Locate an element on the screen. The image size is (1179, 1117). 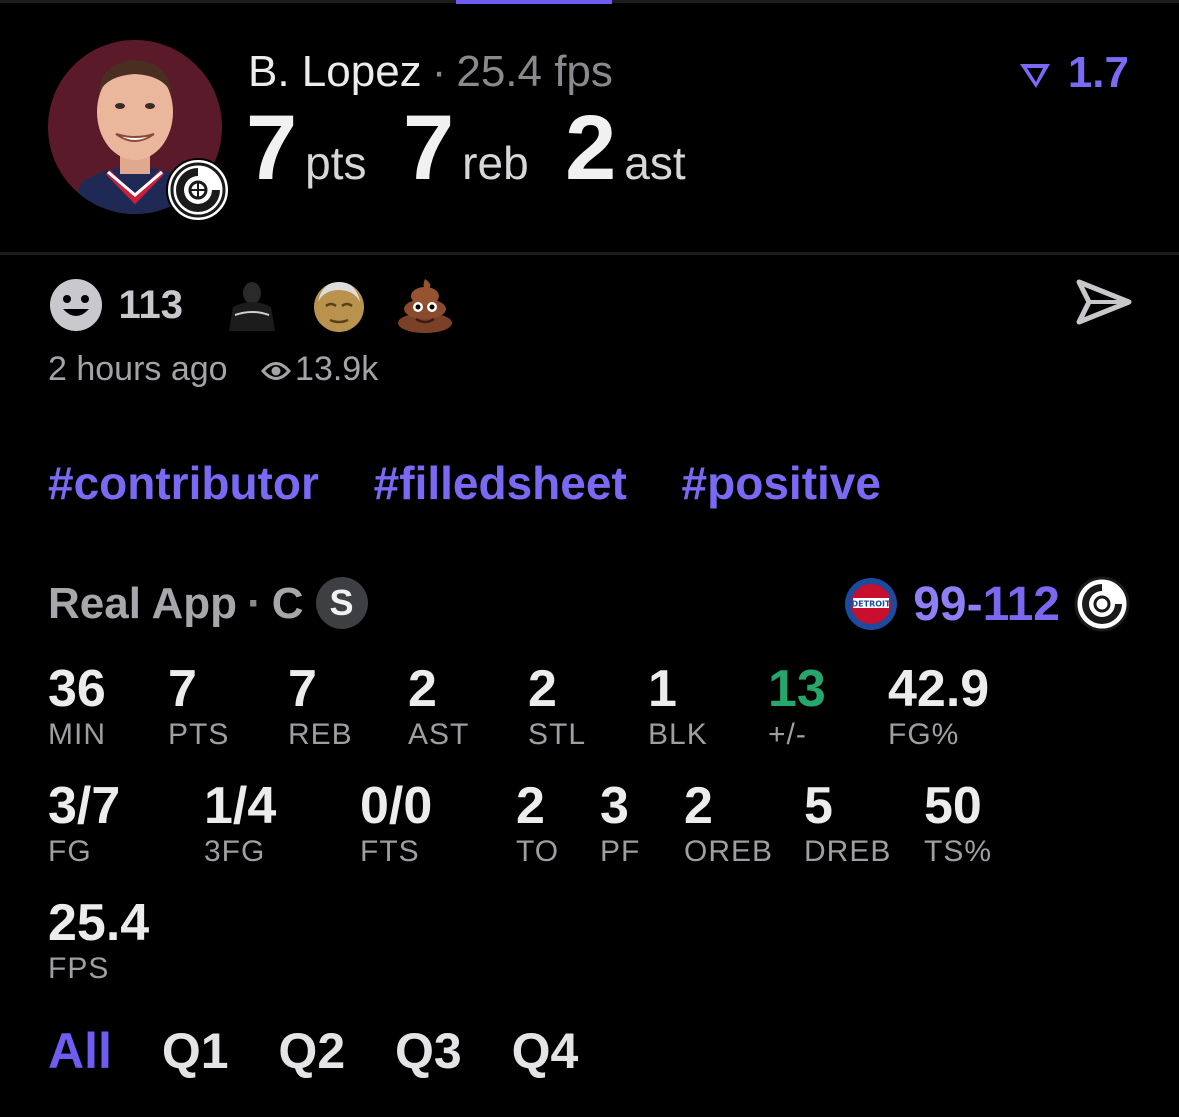
score-line: 99-112 is located at coordinates (986, 604).